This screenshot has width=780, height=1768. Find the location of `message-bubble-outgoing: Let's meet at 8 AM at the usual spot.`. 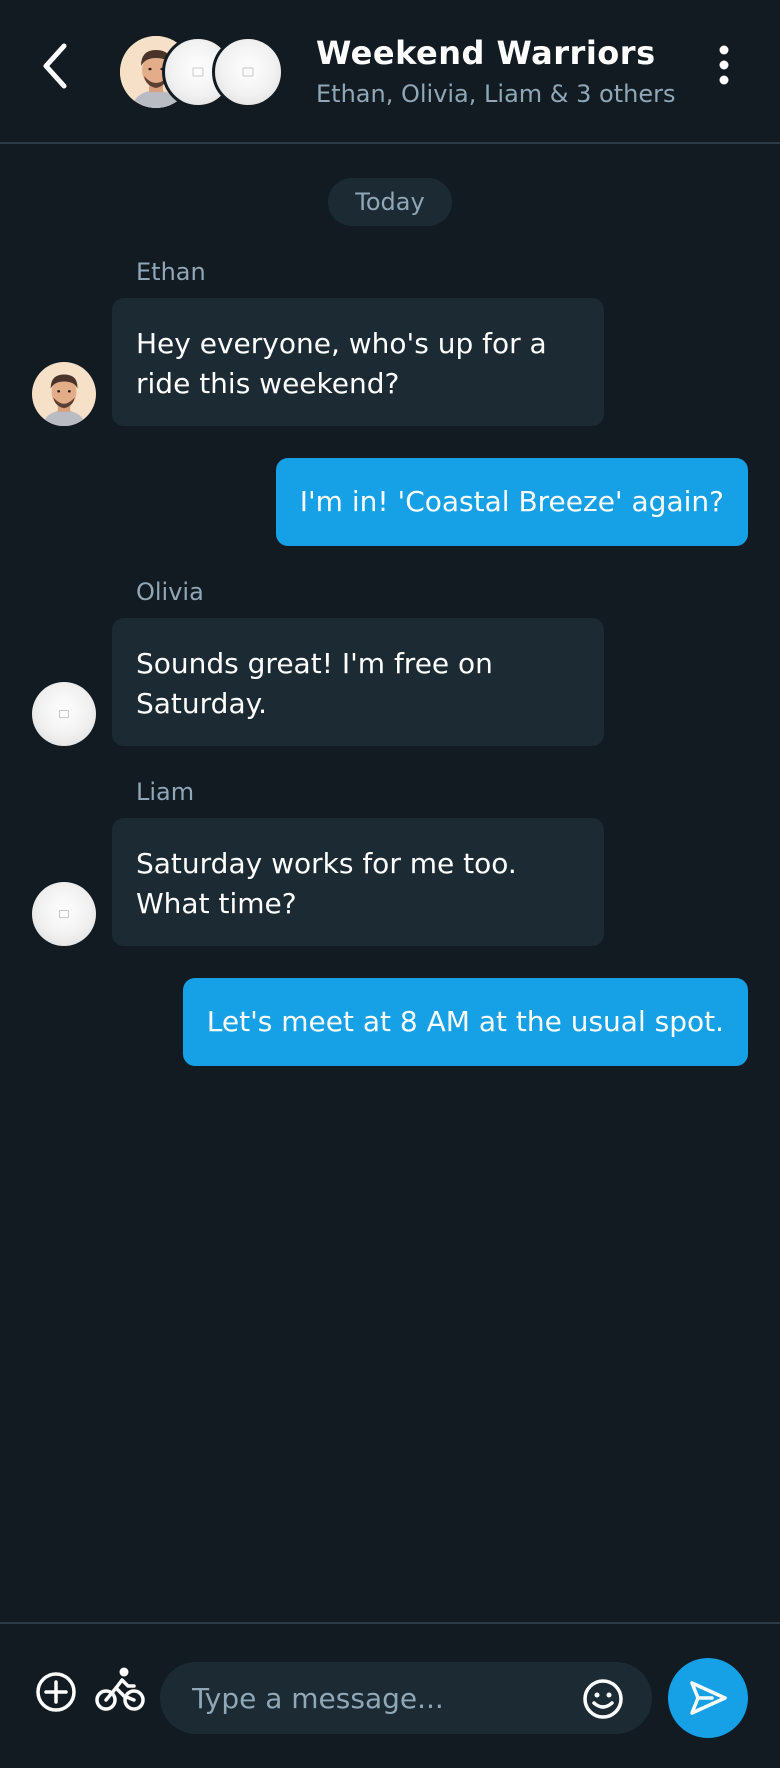

message-bubble-outgoing: Let's meet at 8 AM at the usual spot. is located at coordinates (465, 1022).